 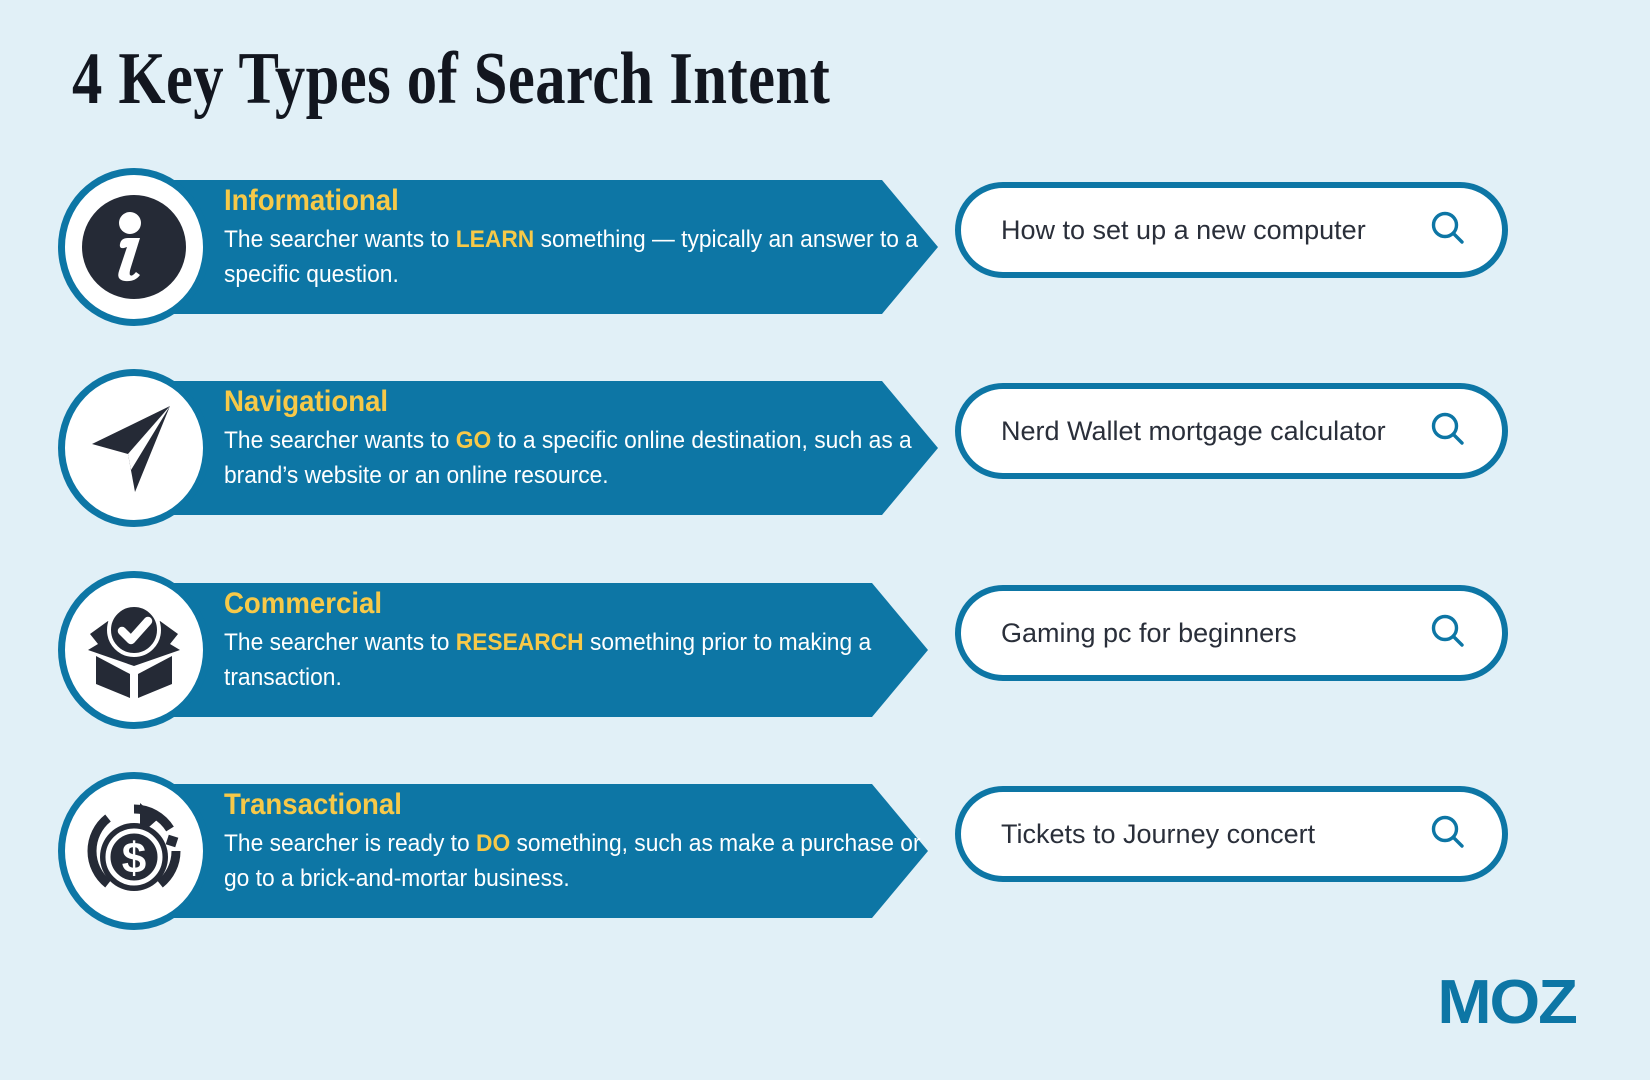 What do you see at coordinates (1158, 833) in the screenshot?
I see `search-query-text: Tickets to Journey concert` at bounding box center [1158, 833].